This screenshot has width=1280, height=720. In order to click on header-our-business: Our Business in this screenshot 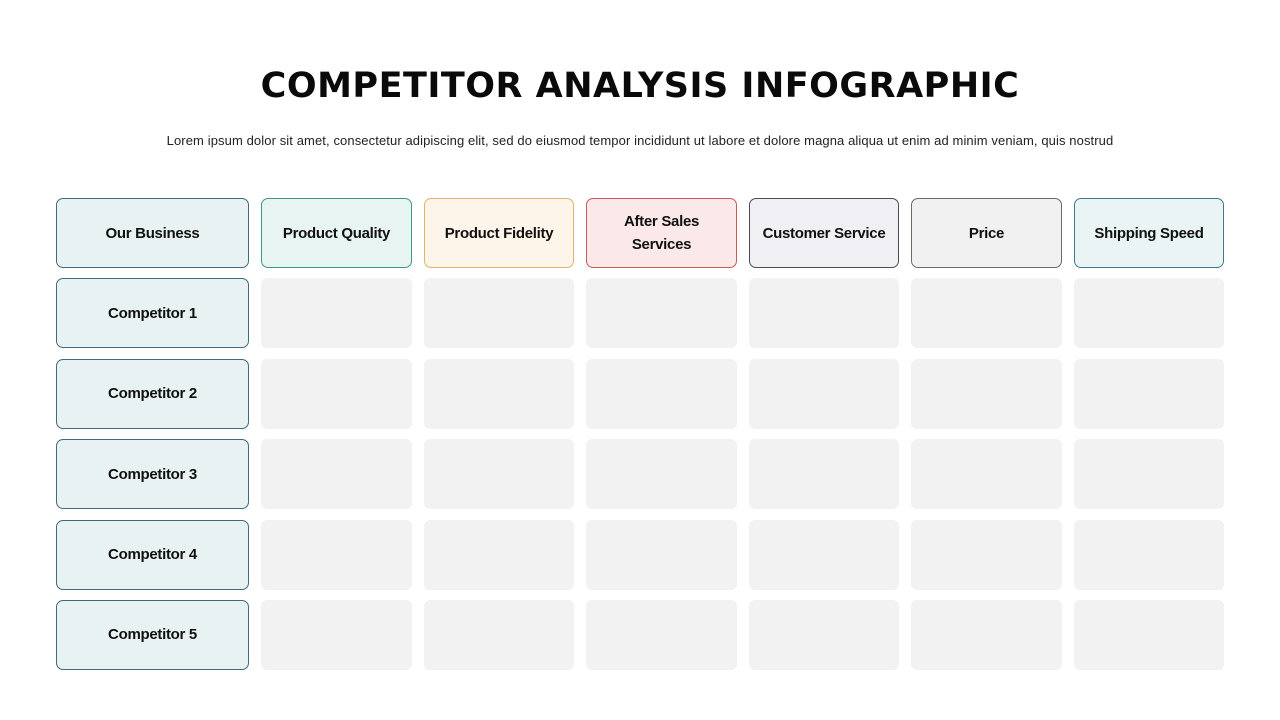, I will do `click(152, 233)`.